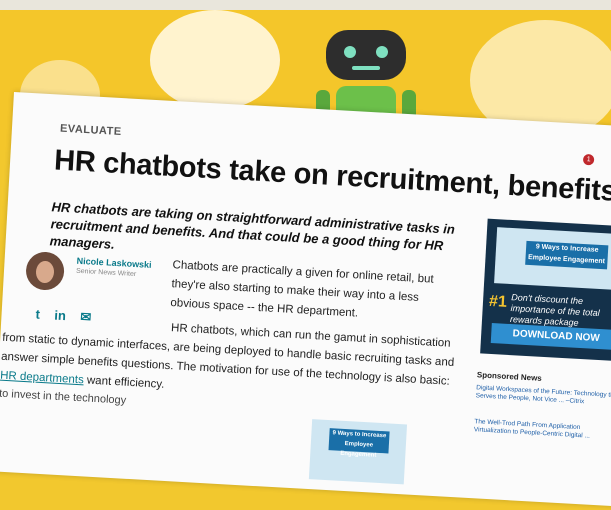 Image resolution: width=611 pixels, height=510 pixels. I want to click on ad-banner: 9 Ways to Increase Employee Engagement, so click(567, 255).